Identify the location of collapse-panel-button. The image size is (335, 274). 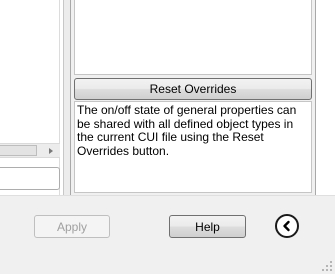
(287, 226).